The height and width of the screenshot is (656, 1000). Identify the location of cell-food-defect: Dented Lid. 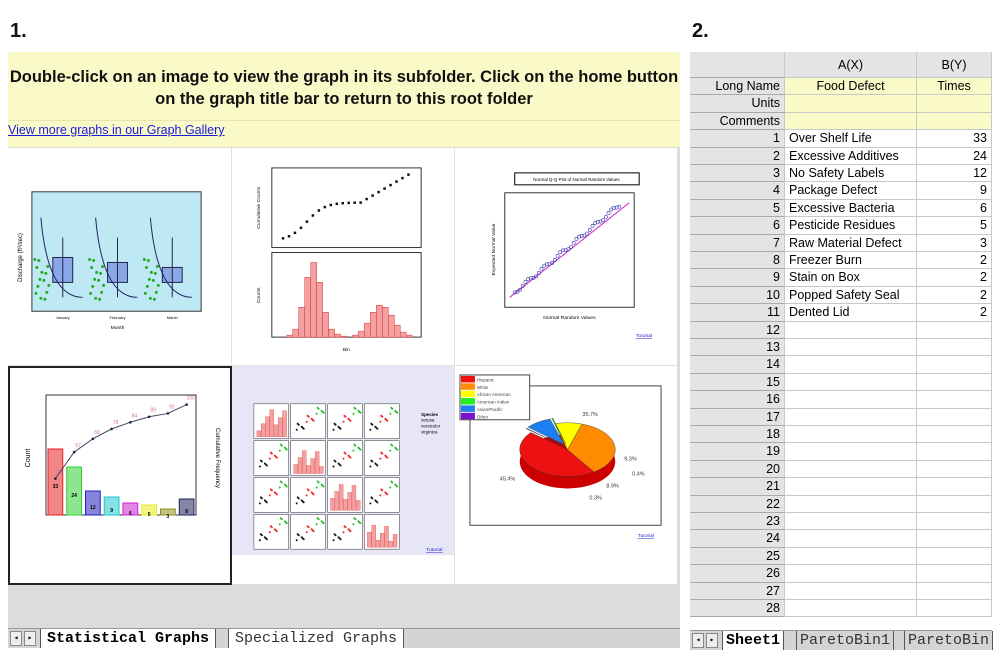
(851, 313).